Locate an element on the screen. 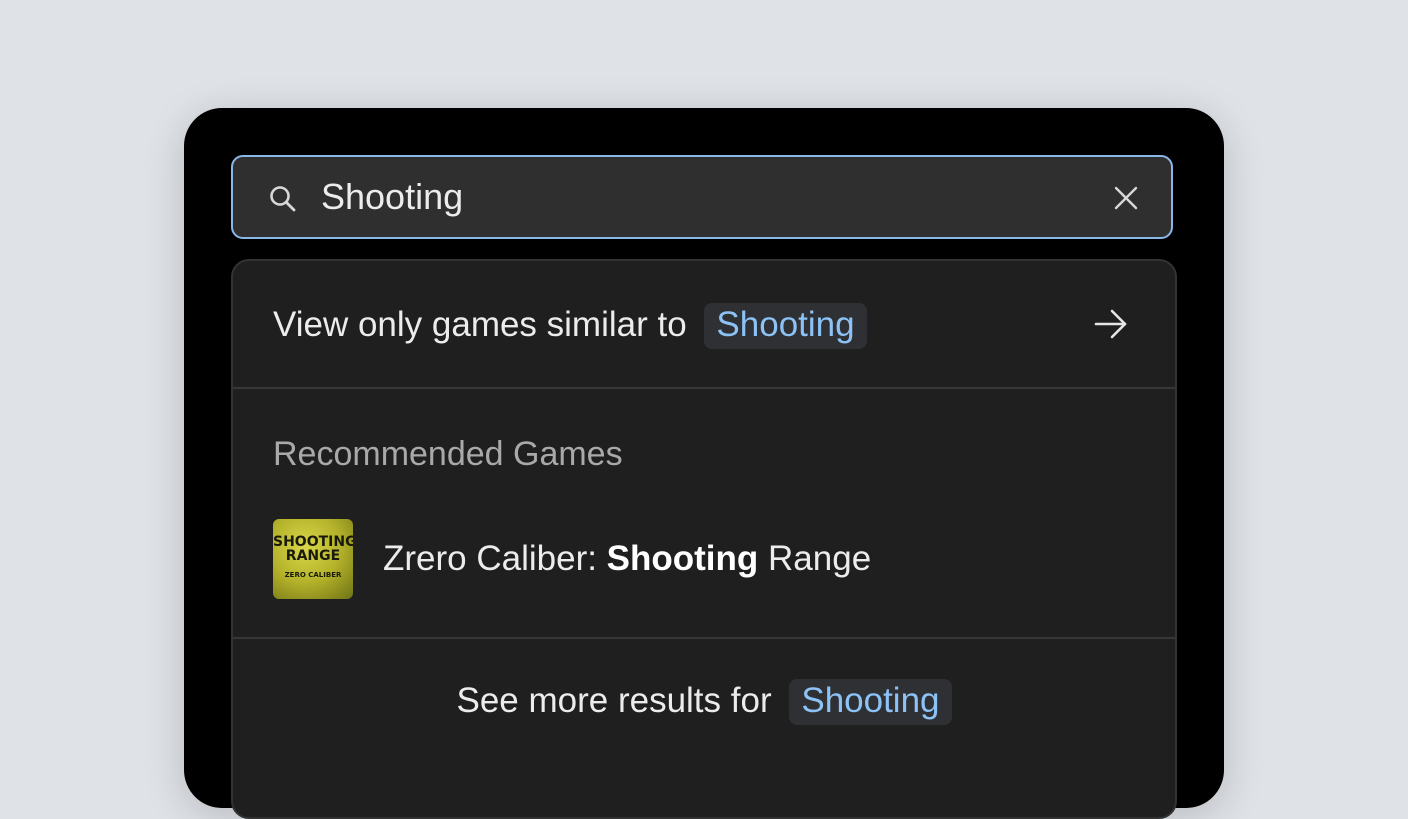 The height and width of the screenshot is (819, 1408). search-icon is located at coordinates (283, 199).